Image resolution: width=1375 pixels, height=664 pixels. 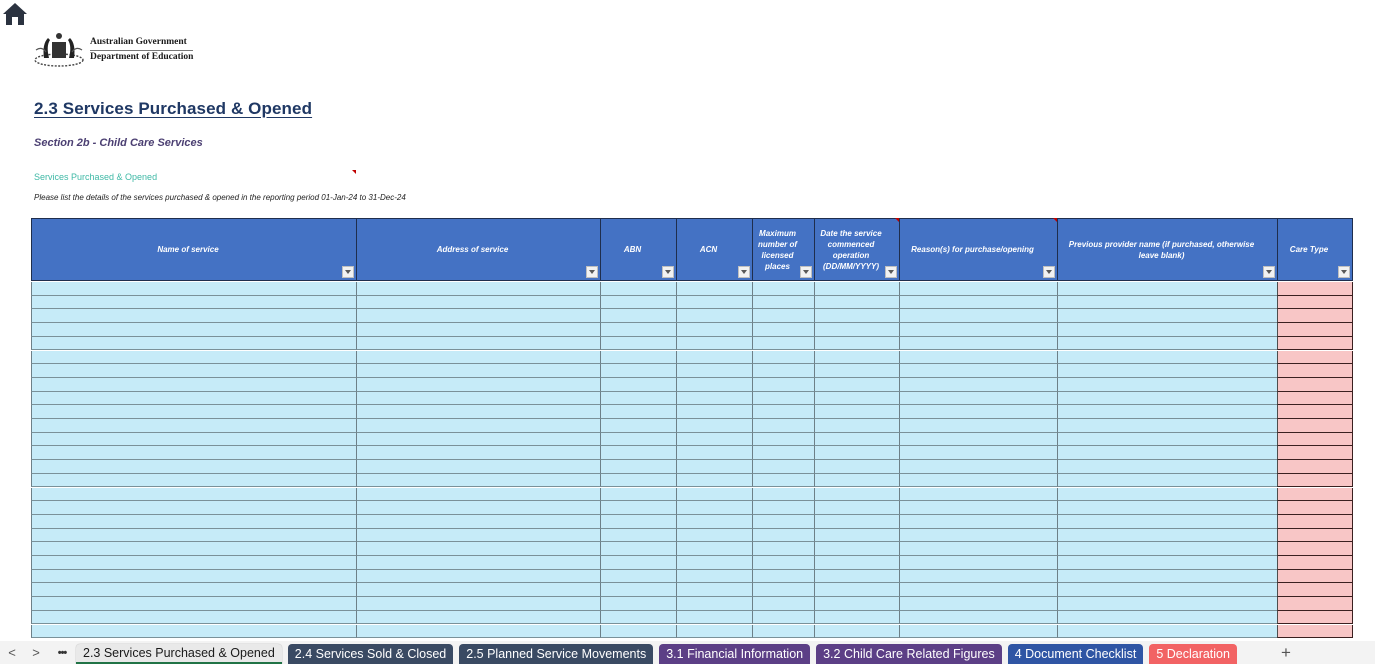 What do you see at coordinates (179, 654) in the screenshot?
I see `sheet-tab: 2.3 Services Purchased & Opened` at bounding box center [179, 654].